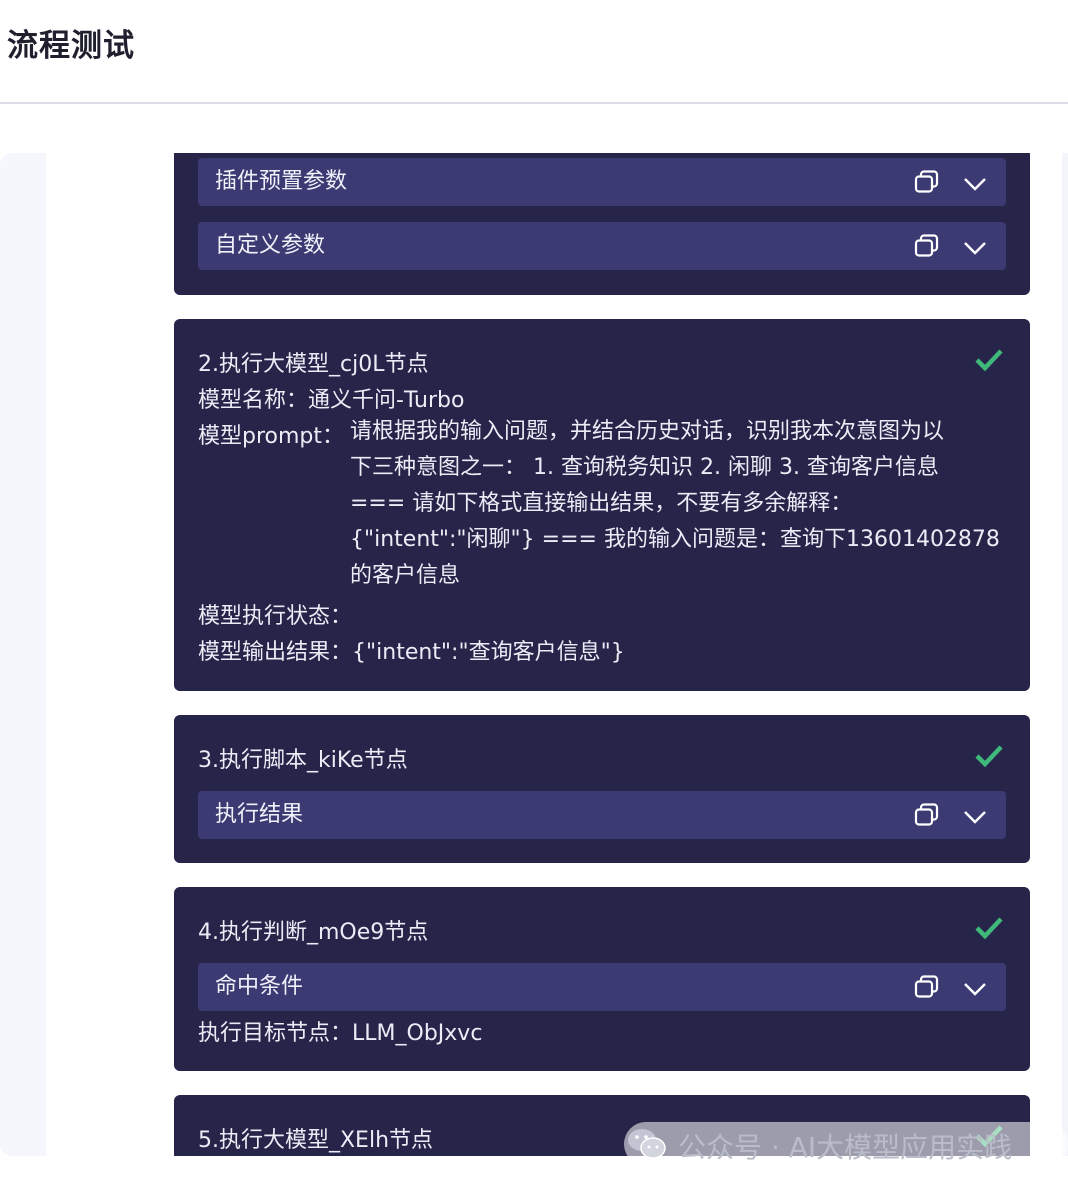 This screenshot has height=1186, width=1068. I want to click on scrollbar-track, so click(1065, 654).